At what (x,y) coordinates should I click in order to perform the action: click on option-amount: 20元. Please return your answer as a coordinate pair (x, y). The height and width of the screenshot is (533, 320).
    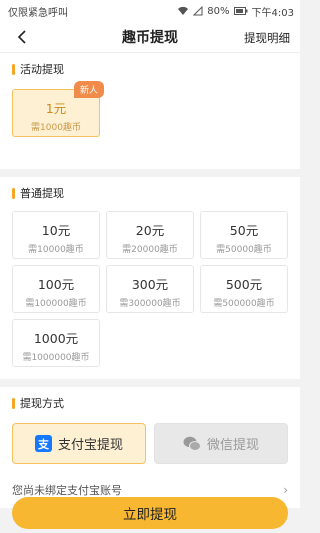
    Looking at the image, I should click on (150, 230).